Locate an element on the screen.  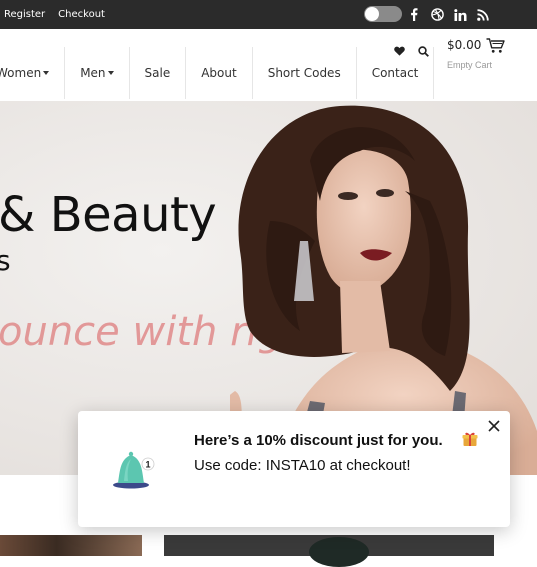
gift-icon is located at coordinates (470, 441).